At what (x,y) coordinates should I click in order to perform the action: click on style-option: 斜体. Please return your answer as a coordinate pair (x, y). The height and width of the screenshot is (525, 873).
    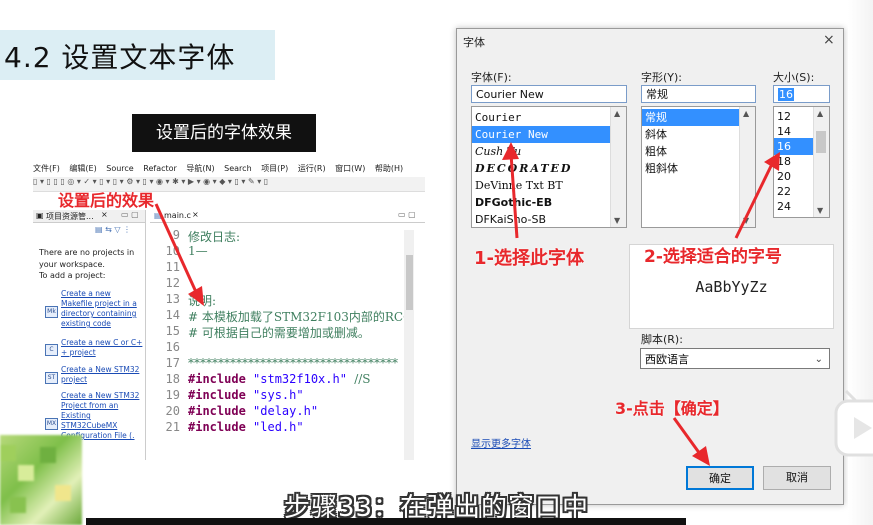
    Looking at the image, I should click on (691, 134).